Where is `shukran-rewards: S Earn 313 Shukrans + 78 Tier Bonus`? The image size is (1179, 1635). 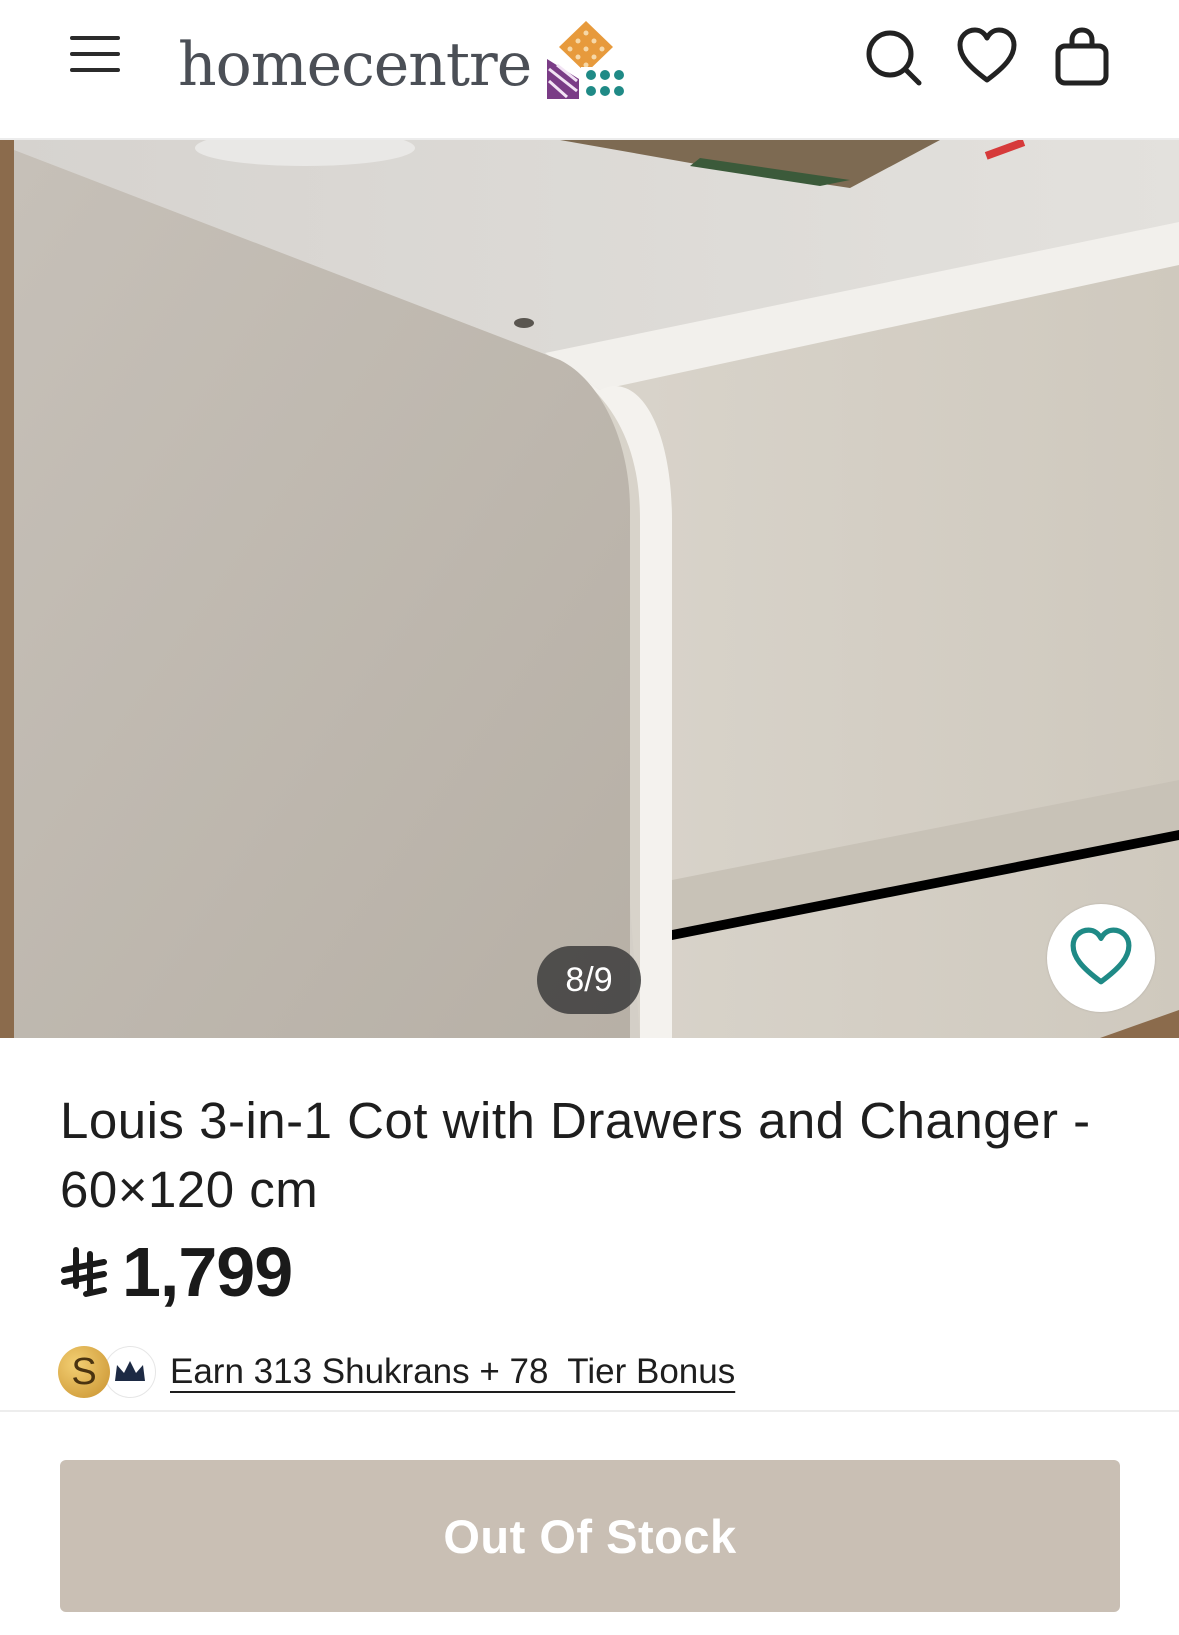 shukran-rewards: S Earn 313 Shukrans + 78 Tier Bonus is located at coordinates (396, 1372).